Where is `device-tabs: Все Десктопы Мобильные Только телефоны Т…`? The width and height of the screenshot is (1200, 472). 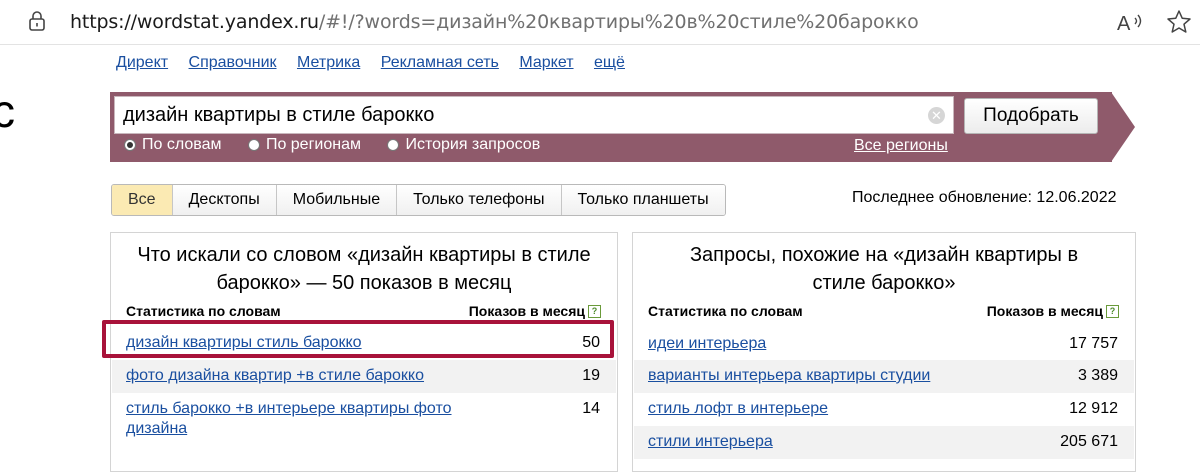 device-tabs: Все Десктопы Мобильные Только телефоны Т… is located at coordinates (418, 200).